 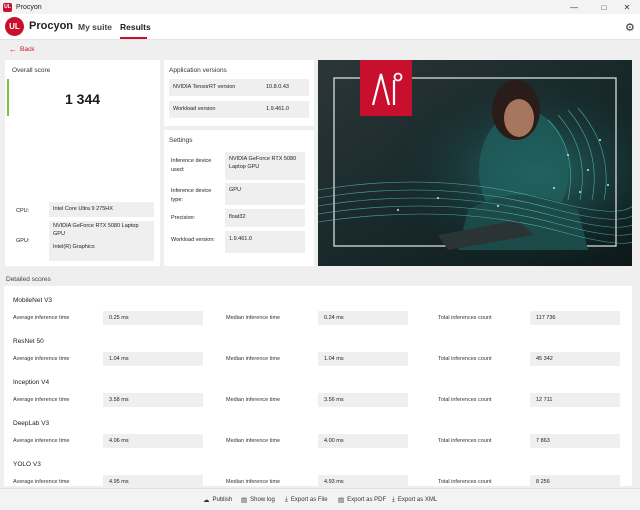 What do you see at coordinates (74, 246) in the screenshot?
I see `gpu-value-secondary: Intel(R) Graphics` at bounding box center [74, 246].